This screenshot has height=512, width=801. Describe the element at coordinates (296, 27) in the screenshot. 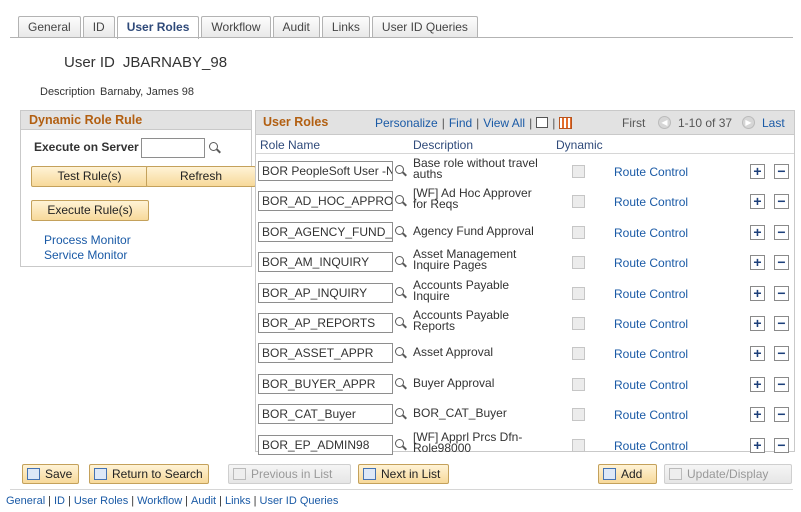

I see `tab-audit: Audit` at that location.